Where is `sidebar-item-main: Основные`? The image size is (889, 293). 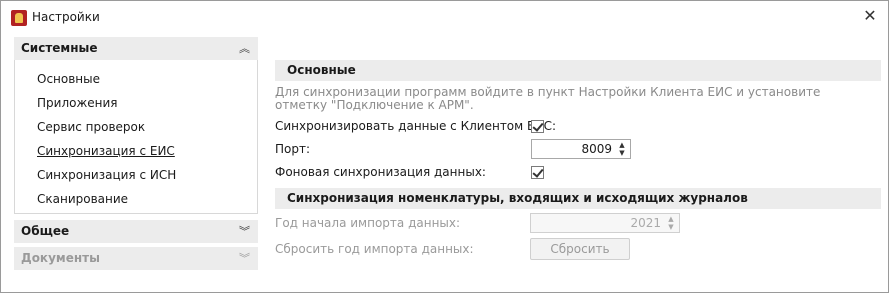
sidebar-item-main: Основные is located at coordinates (136, 79).